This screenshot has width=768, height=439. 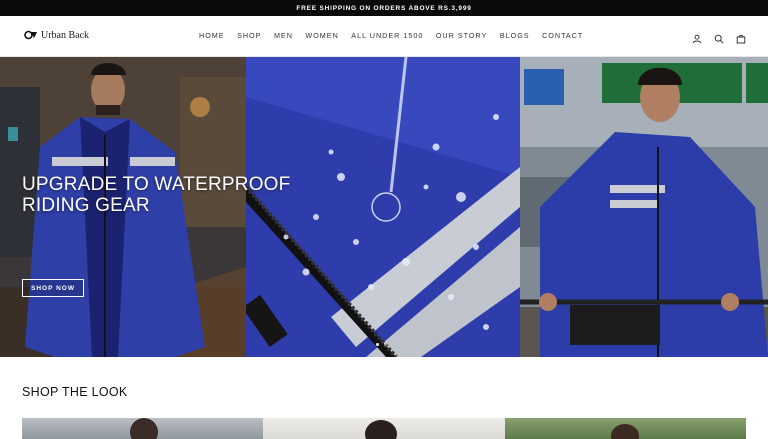 I want to click on brand-logo-icon, so click(x=30, y=35).